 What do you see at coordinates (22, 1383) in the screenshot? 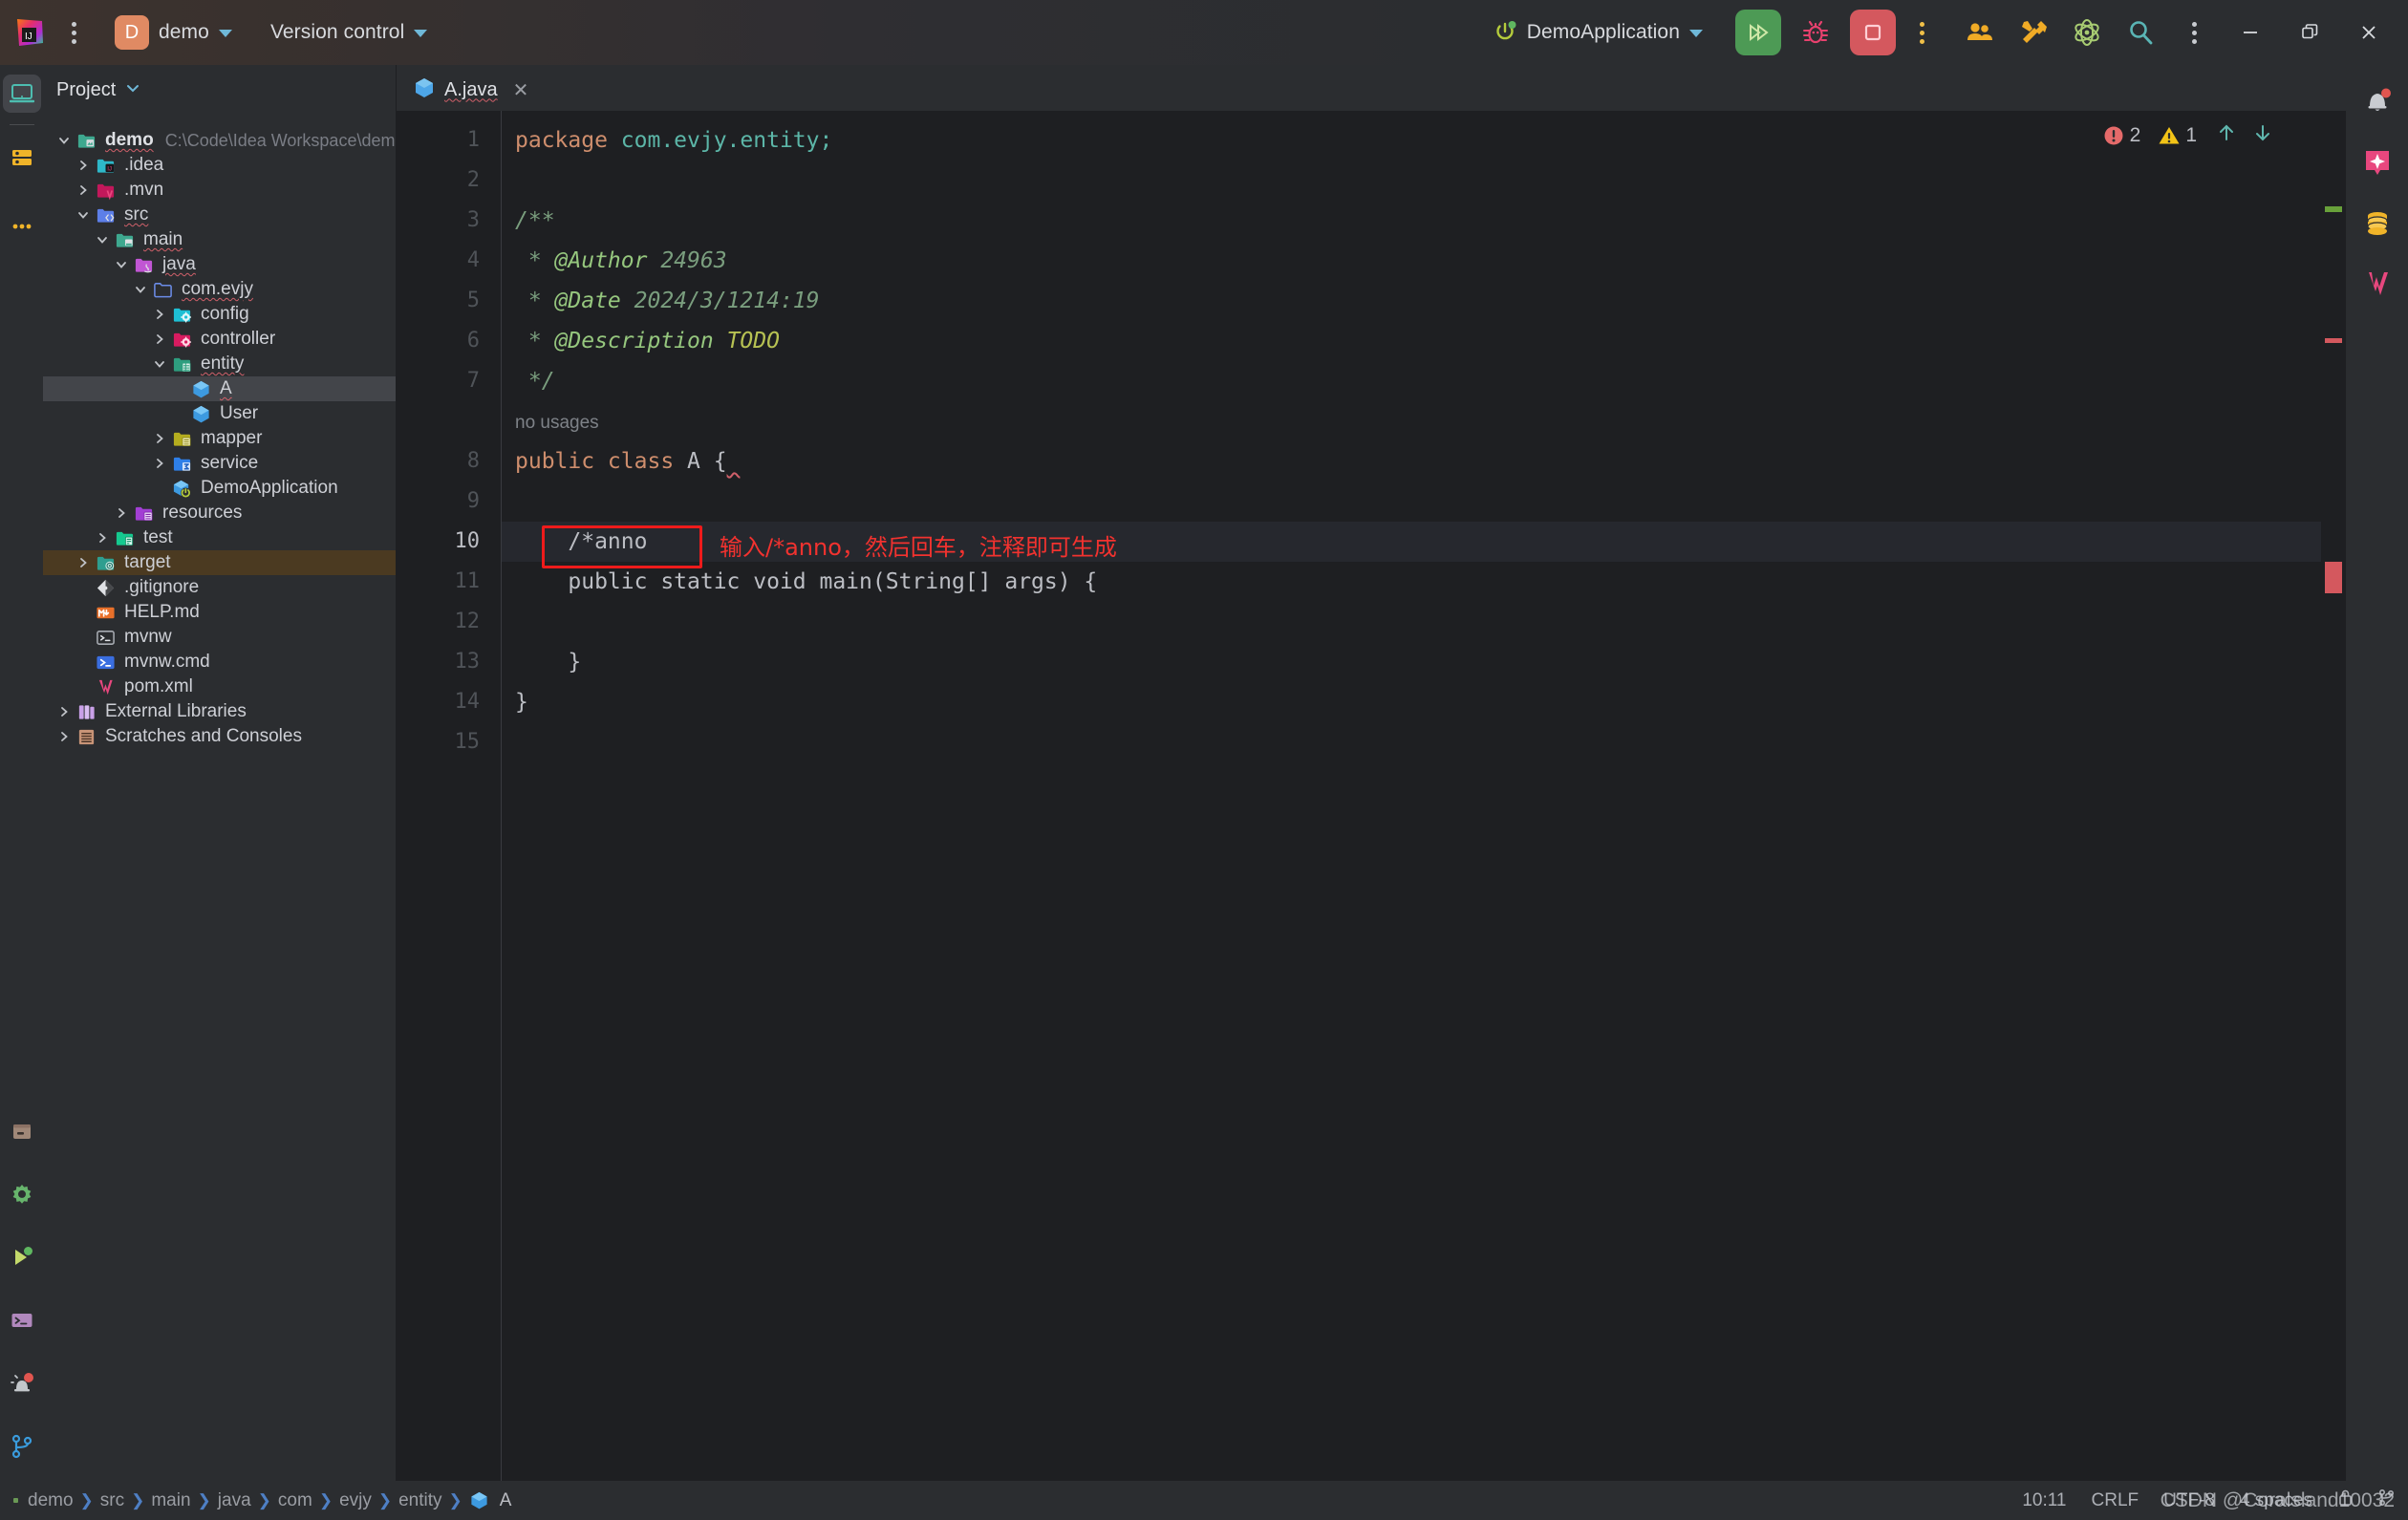
I see `sidebar-item-problems` at bounding box center [22, 1383].